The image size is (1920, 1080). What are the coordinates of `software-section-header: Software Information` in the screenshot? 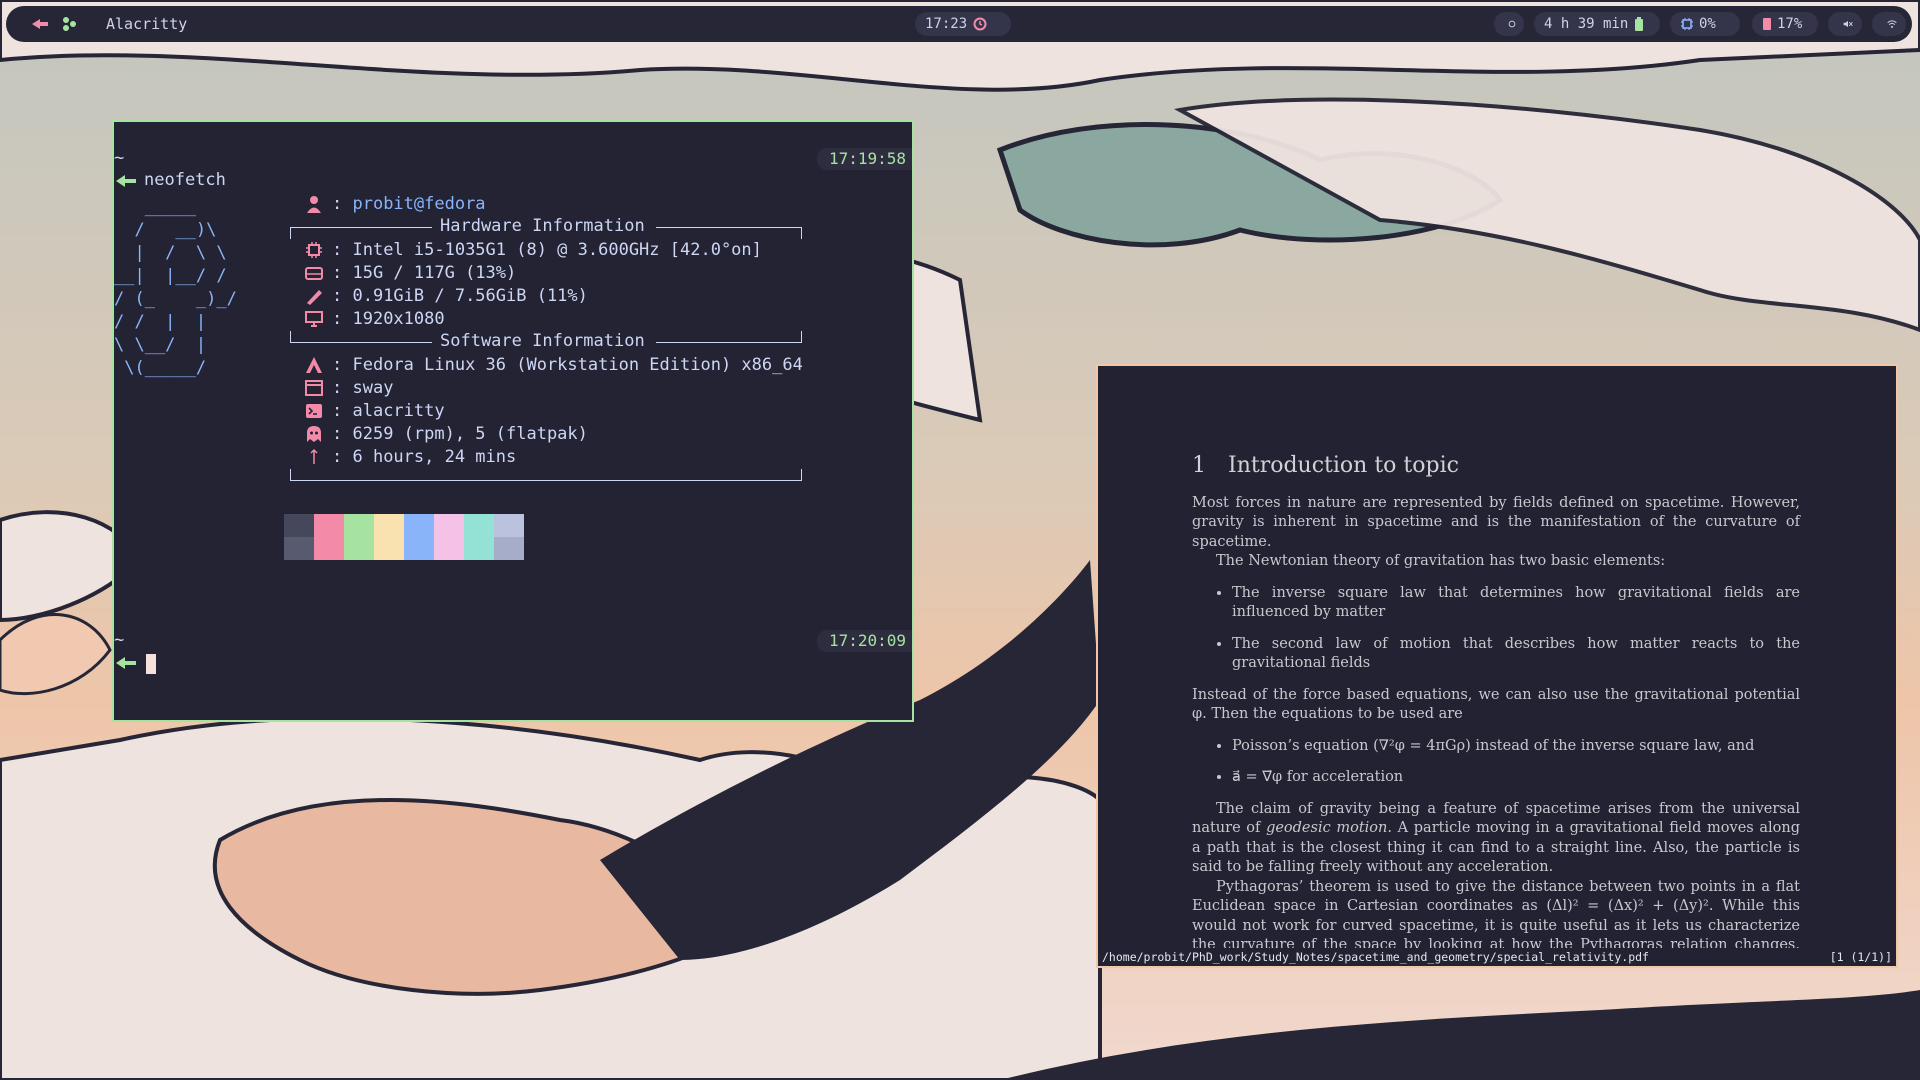 It's located at (546, 342).